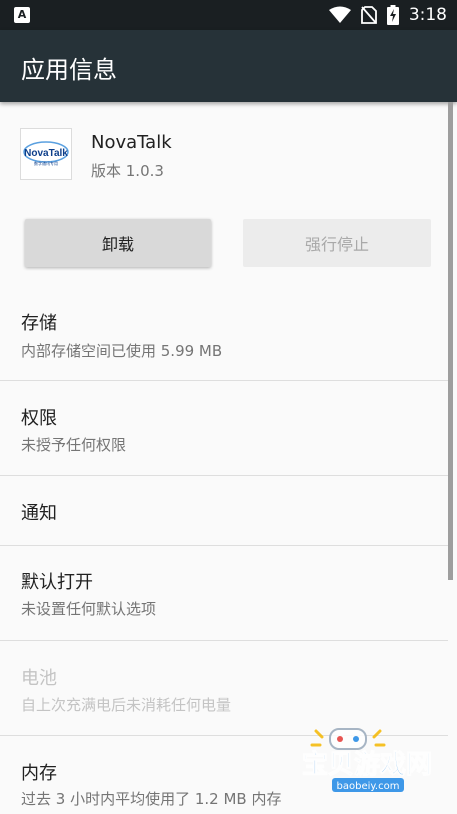 The width and height of the screenshot is (457, 814). Describe the element at coordinates (39, 513) in the screenshot. I see `row-title: 通知` at that location.